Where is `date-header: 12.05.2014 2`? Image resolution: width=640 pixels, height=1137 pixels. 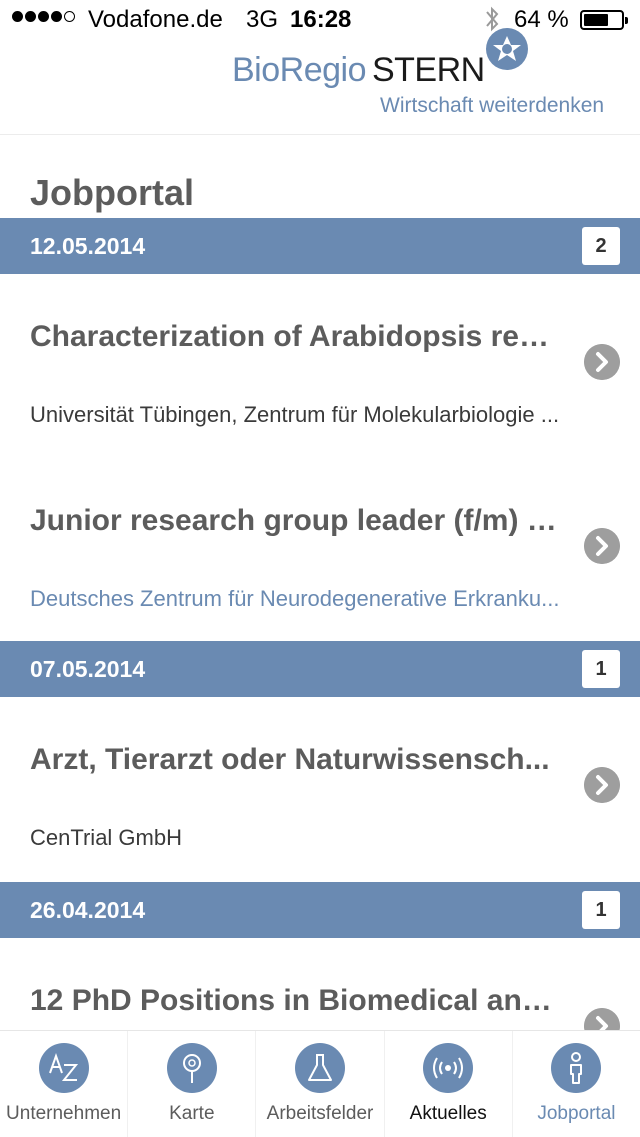
date-header: 12.05.2014 2 is located at coordinates (320, 246).